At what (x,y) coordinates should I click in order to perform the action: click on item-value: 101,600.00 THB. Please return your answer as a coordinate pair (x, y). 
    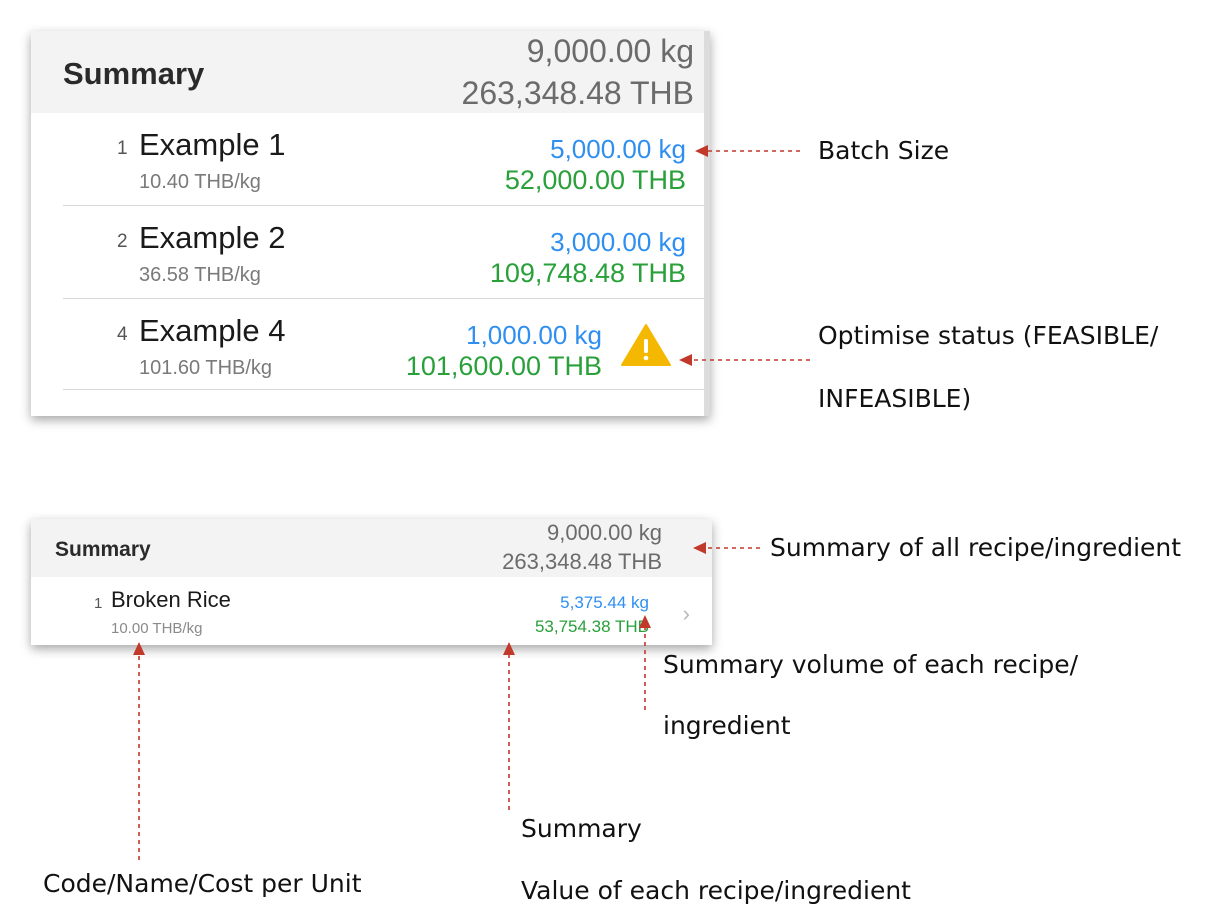
    Looking at the image, I should click on (503, 366).